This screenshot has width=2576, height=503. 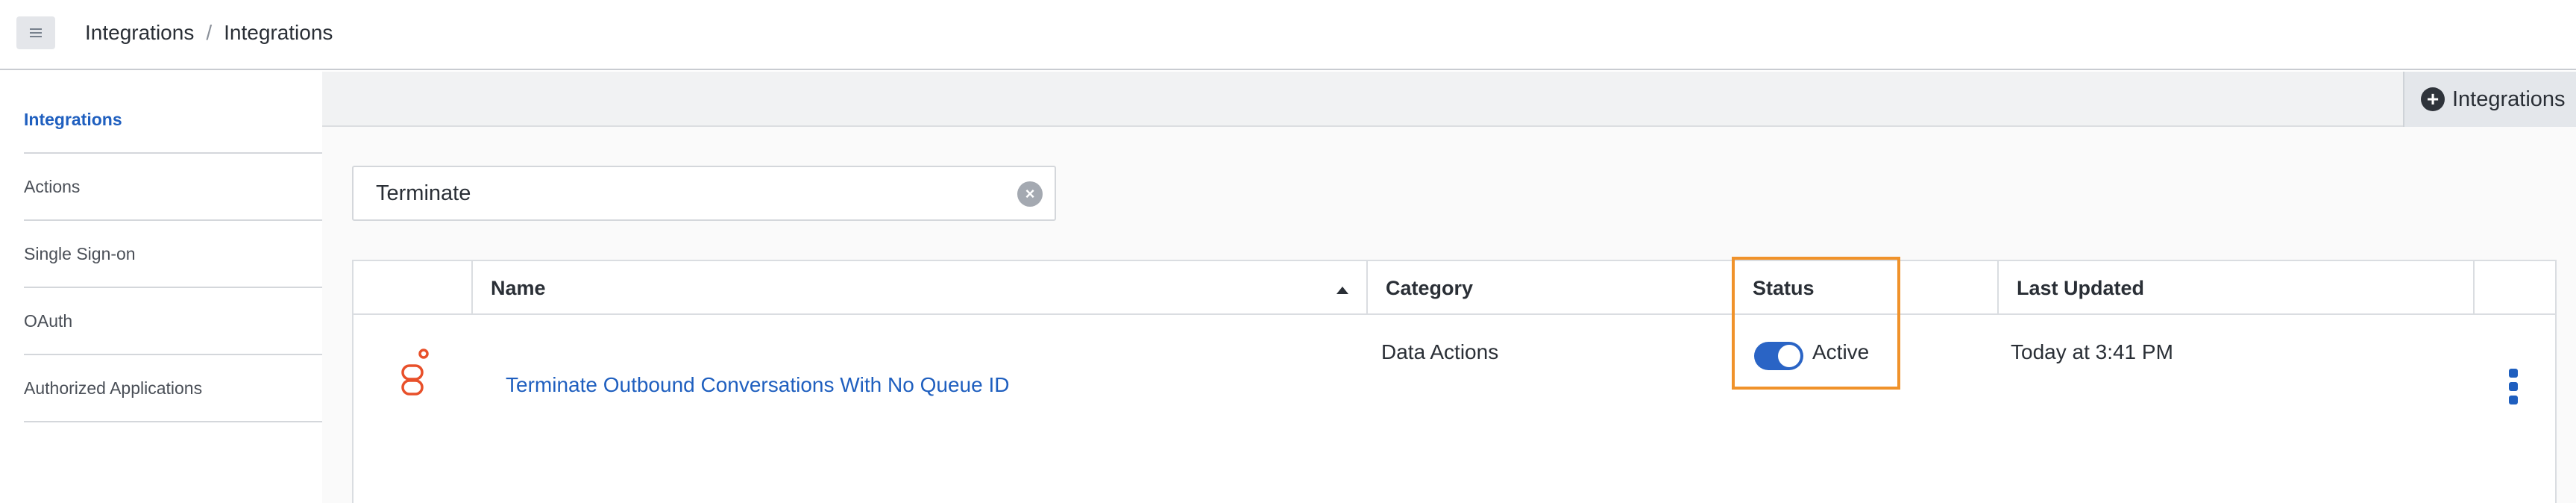 I want to click on menu-toggle-button, so click(x=36, y=32).